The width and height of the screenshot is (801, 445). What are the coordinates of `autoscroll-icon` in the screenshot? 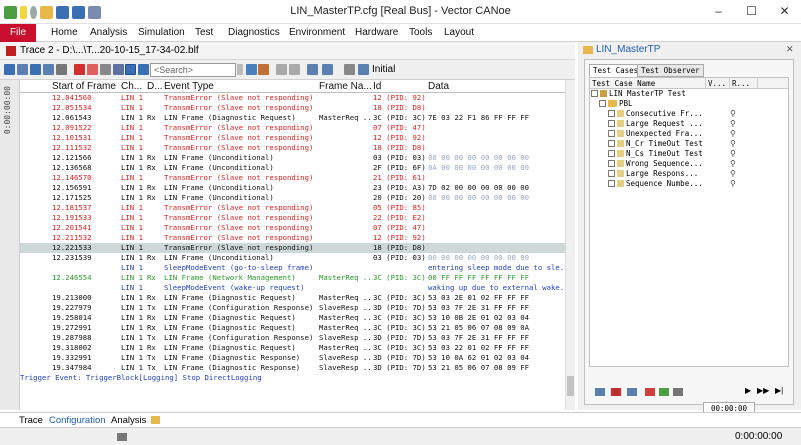 It's located at (143, 69).